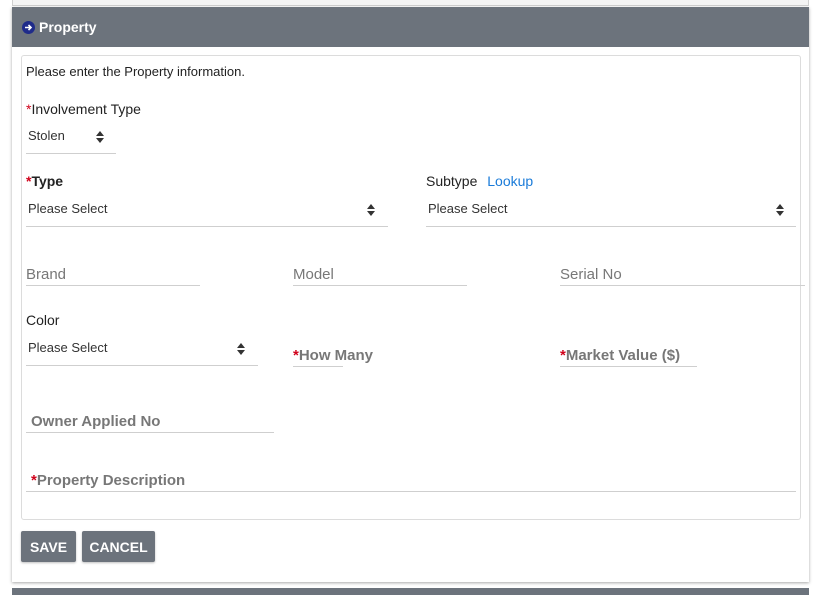 The width and height of the screenshot is (826, 595). Describe the element at coordinates (410, 3) in the screenshot. I see `previous-section-edge` at that location.